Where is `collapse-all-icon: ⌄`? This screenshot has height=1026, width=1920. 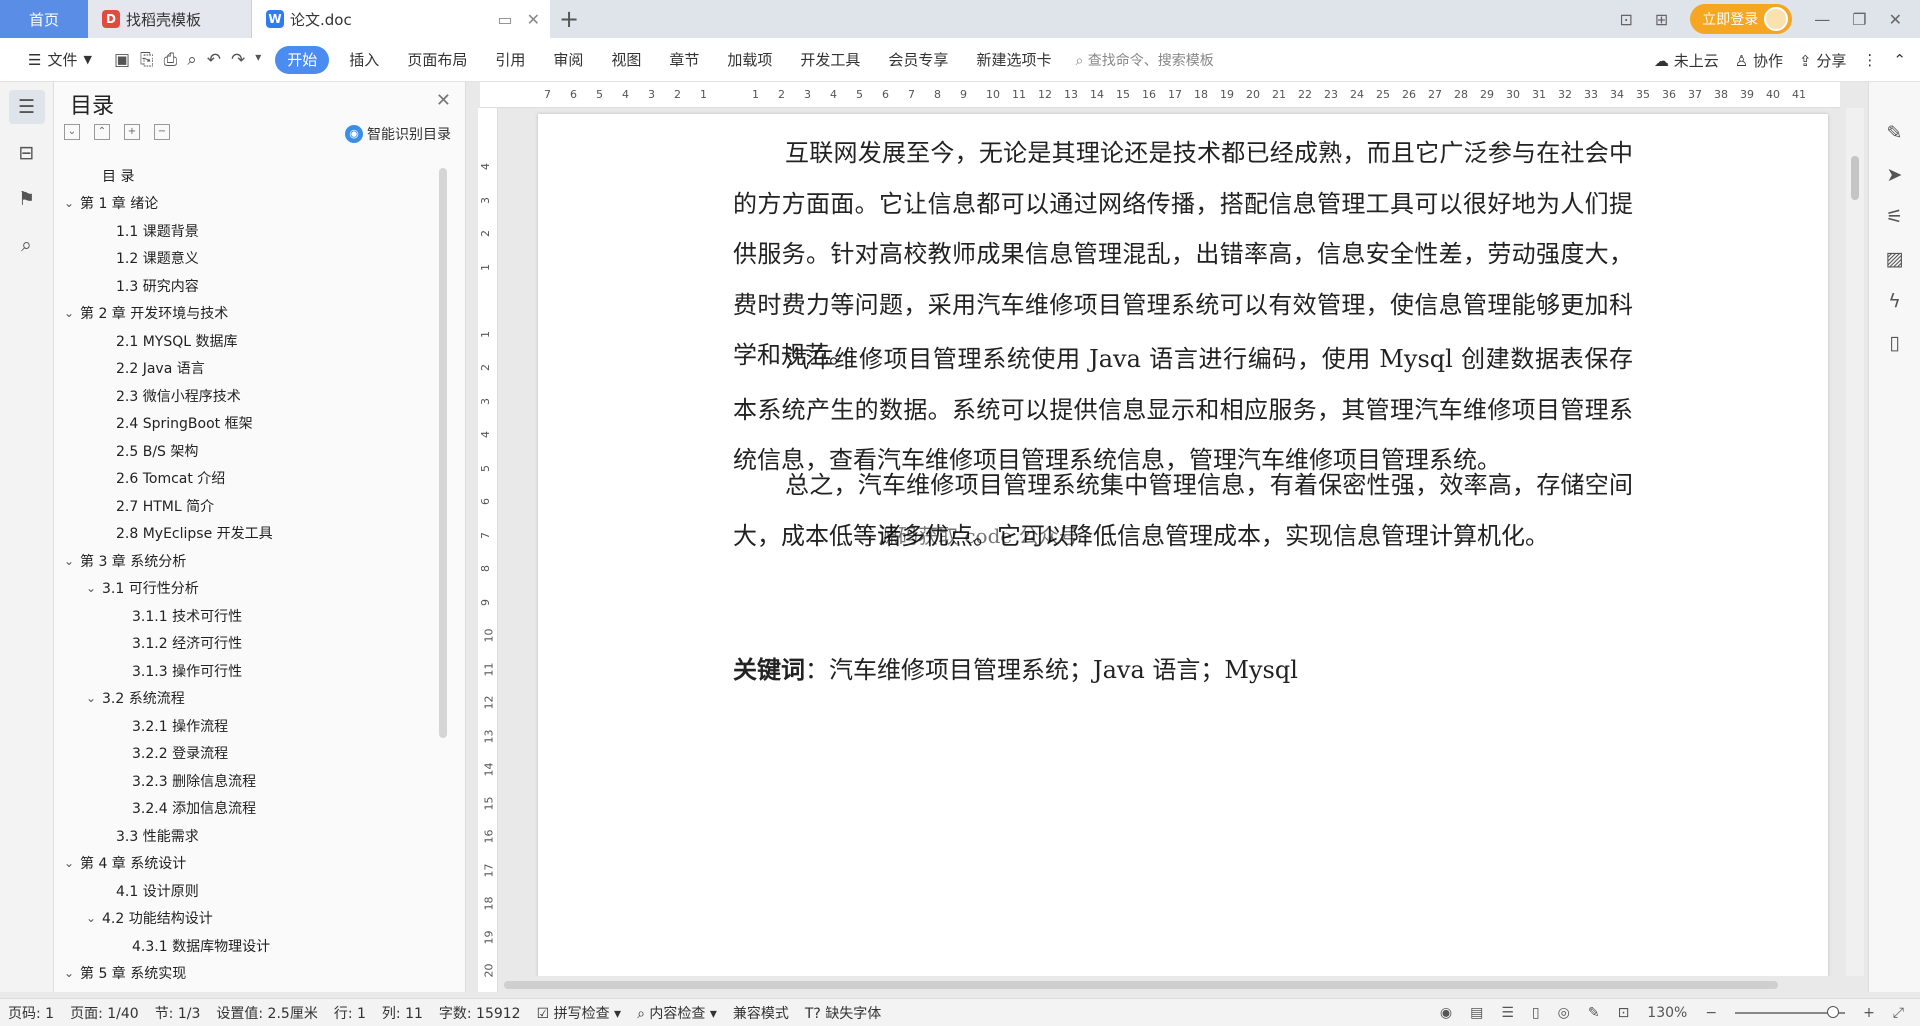 collapse-all-icon: ⌄ is located at coordinates (72, 132).